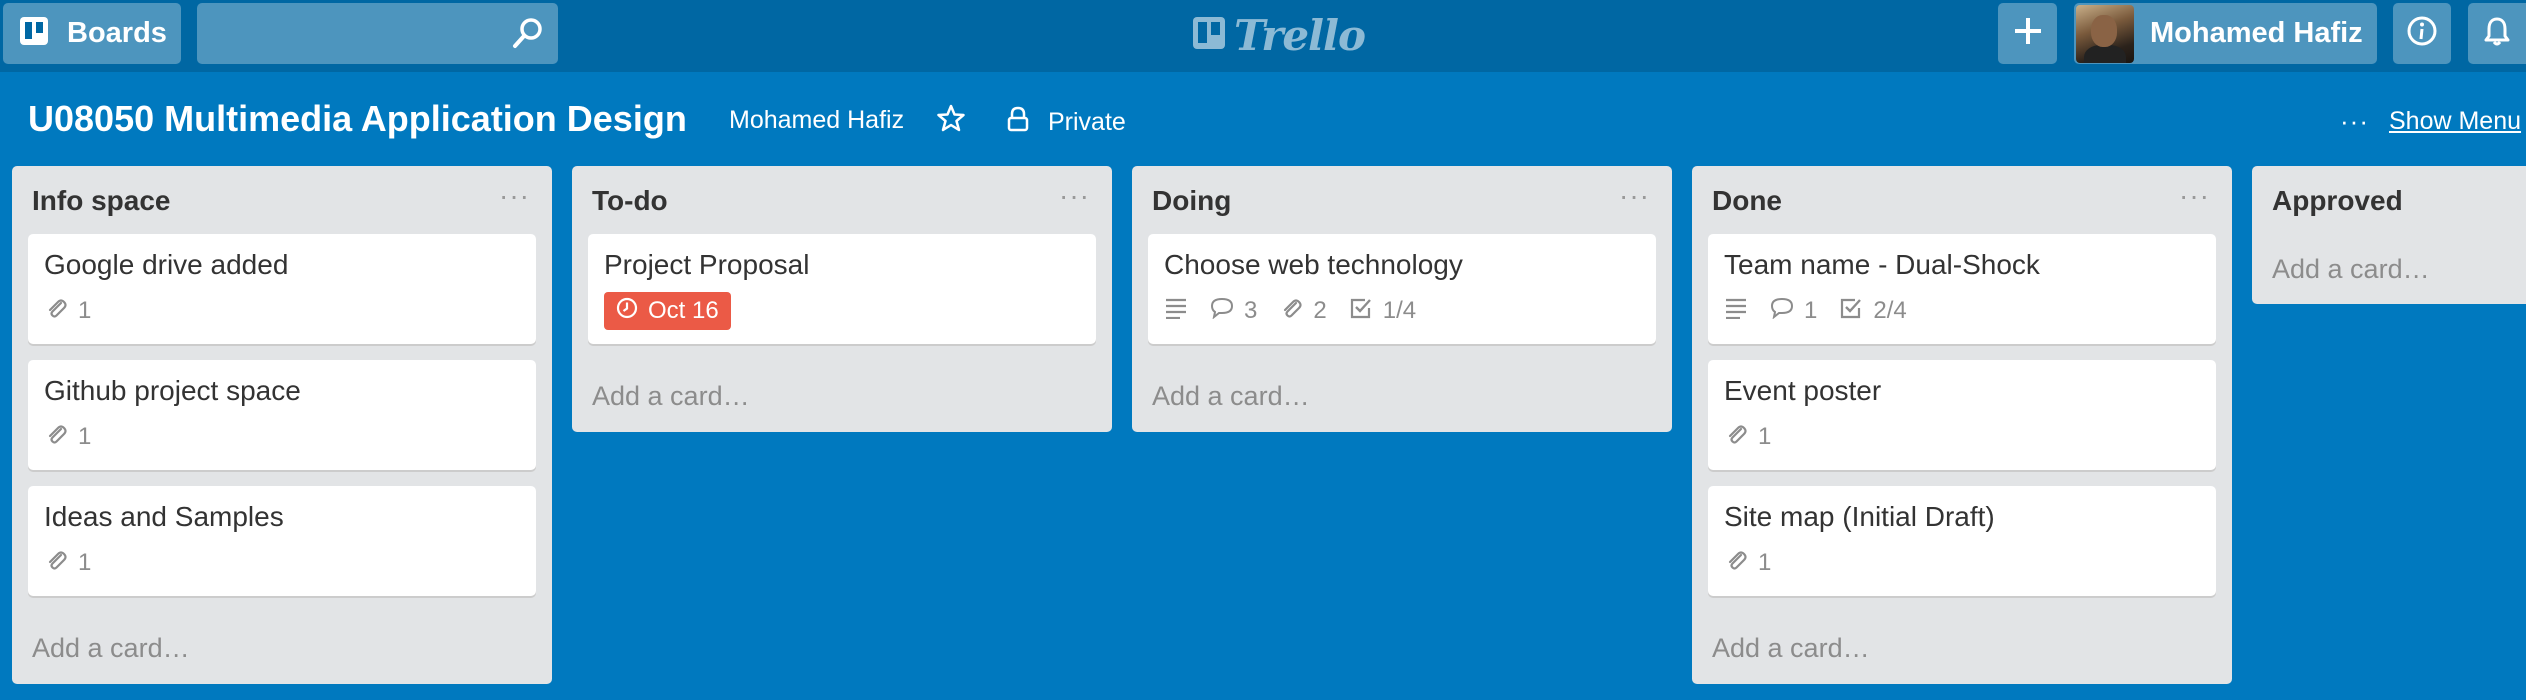 This screenshot has width=2526, height=700. I want to click on trello-logo: Trello, so click(1279, 35).